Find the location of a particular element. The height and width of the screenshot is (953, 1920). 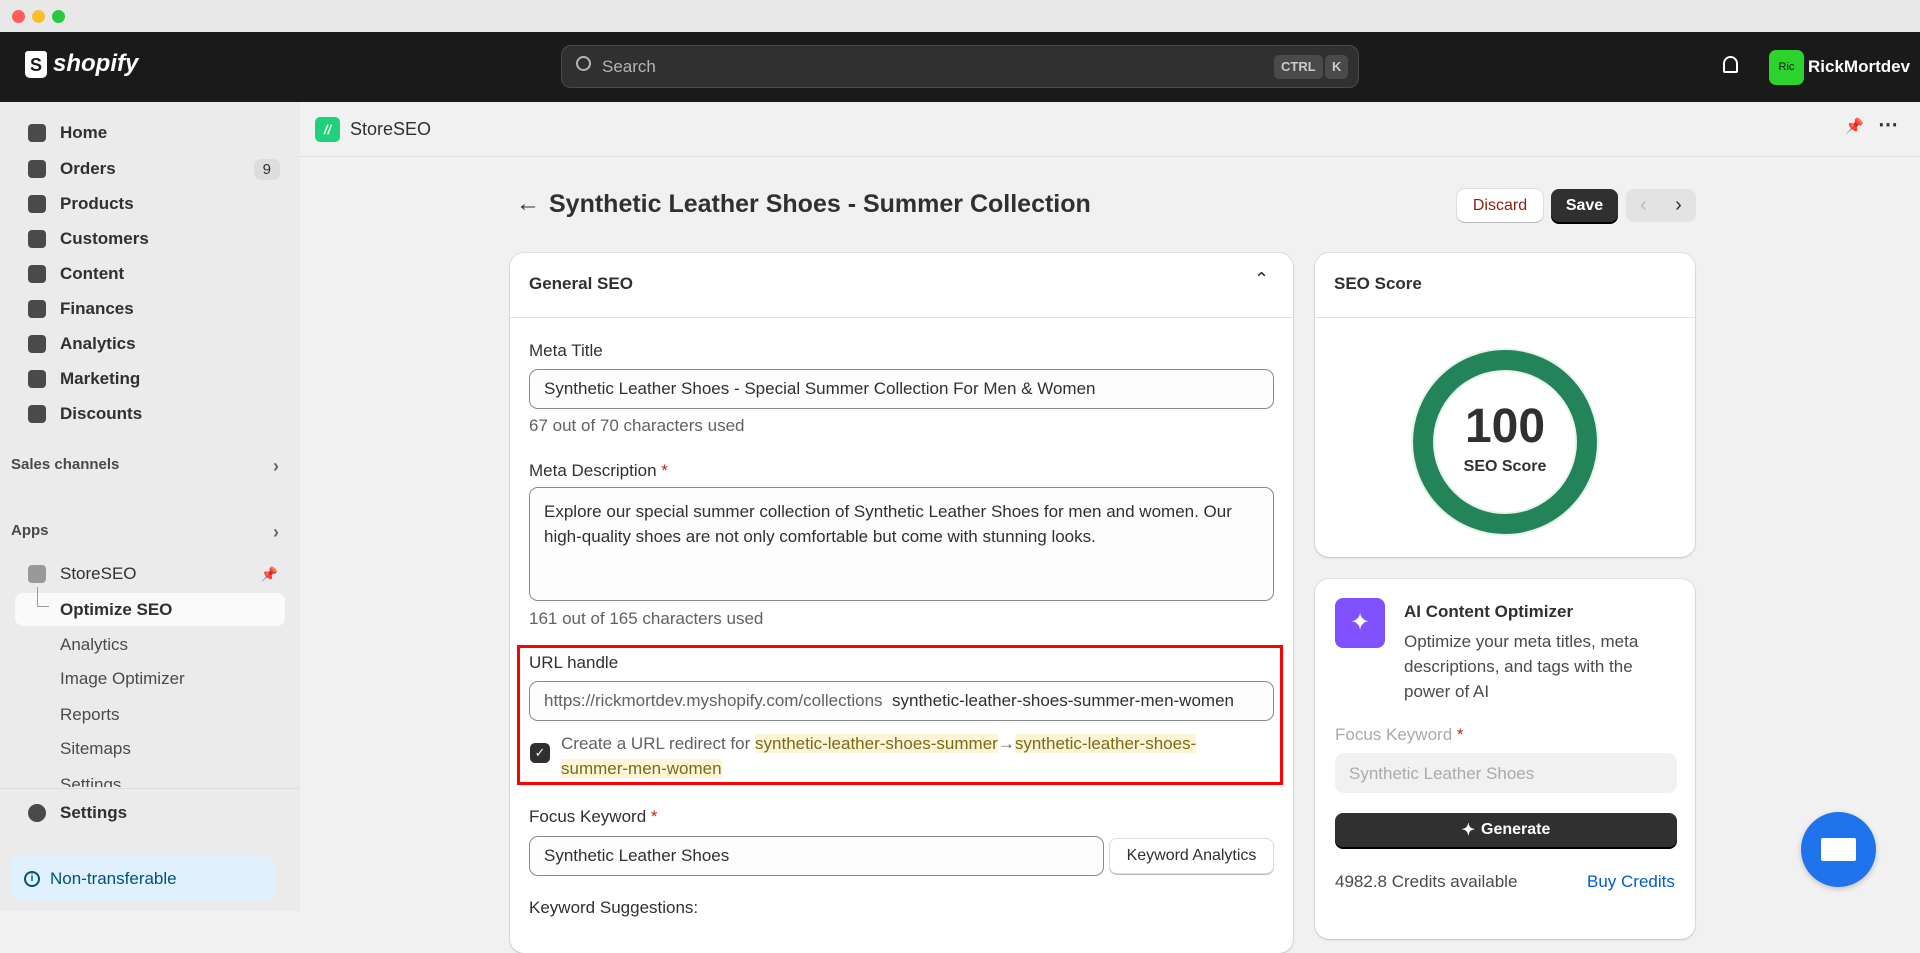

app-title: StoreSEO is located at coordinates (391, 129).